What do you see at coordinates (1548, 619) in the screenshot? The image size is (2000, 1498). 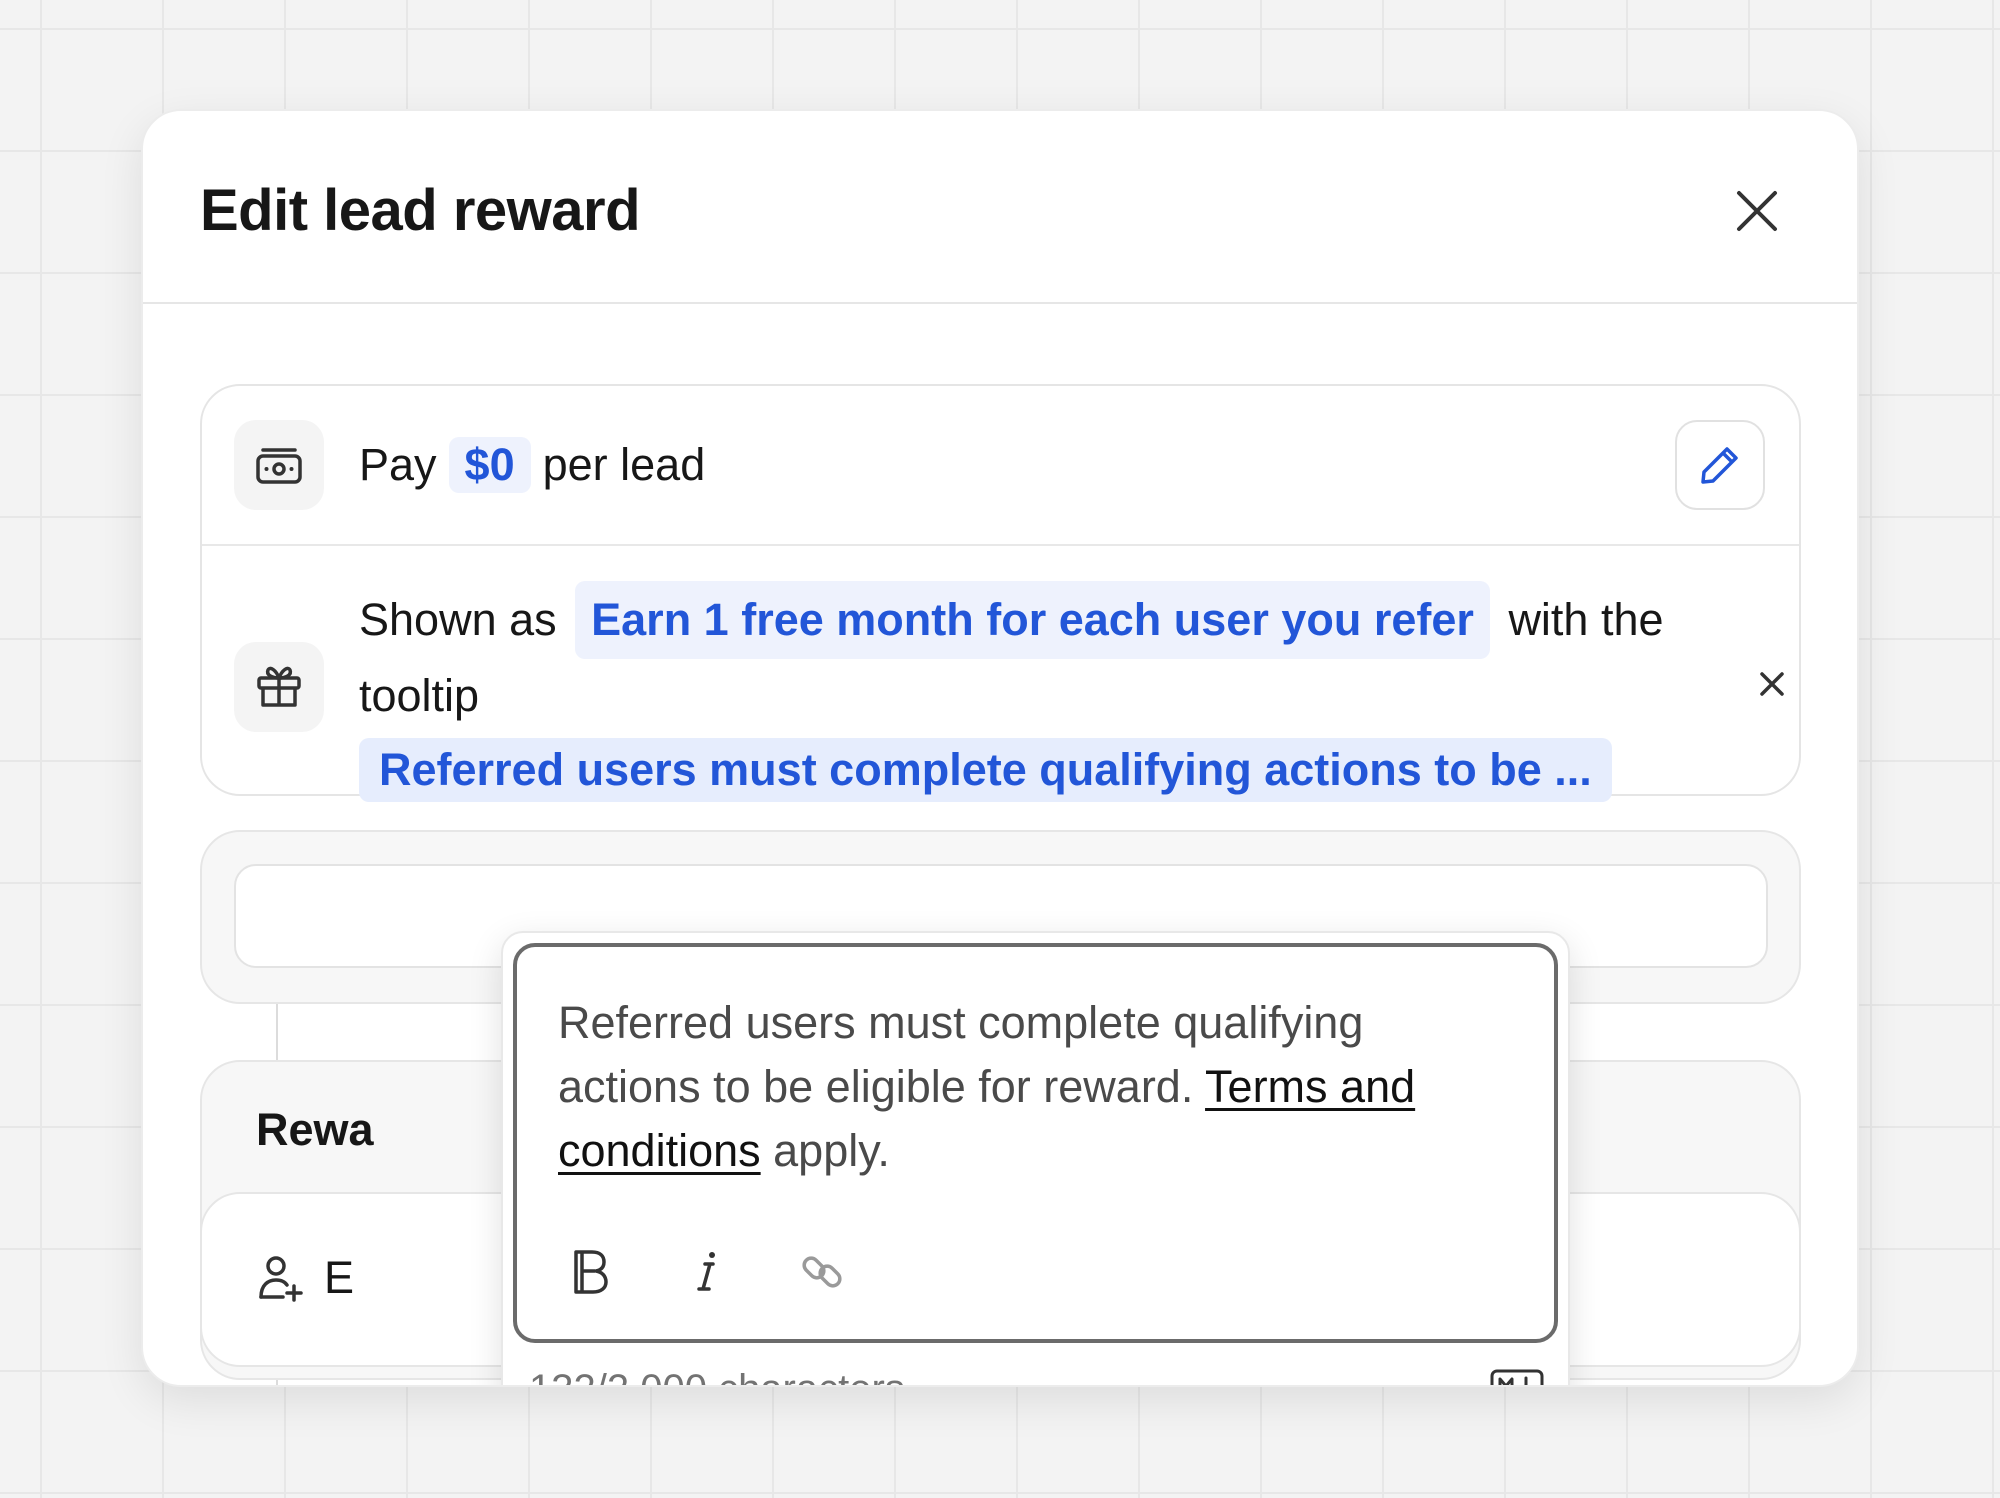 I see `with-text: with` at bounding box center [1548, 619].